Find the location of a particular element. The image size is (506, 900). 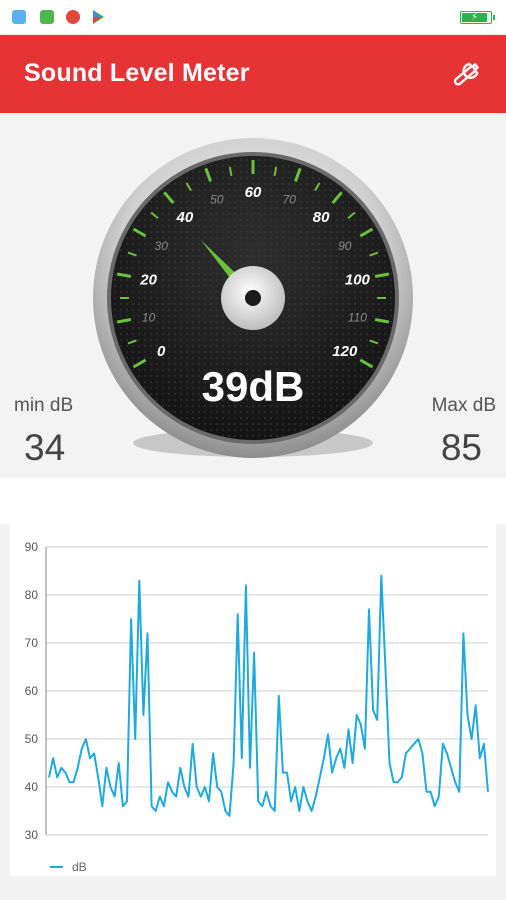

wrench-icon is located at coordinates (468, 73).